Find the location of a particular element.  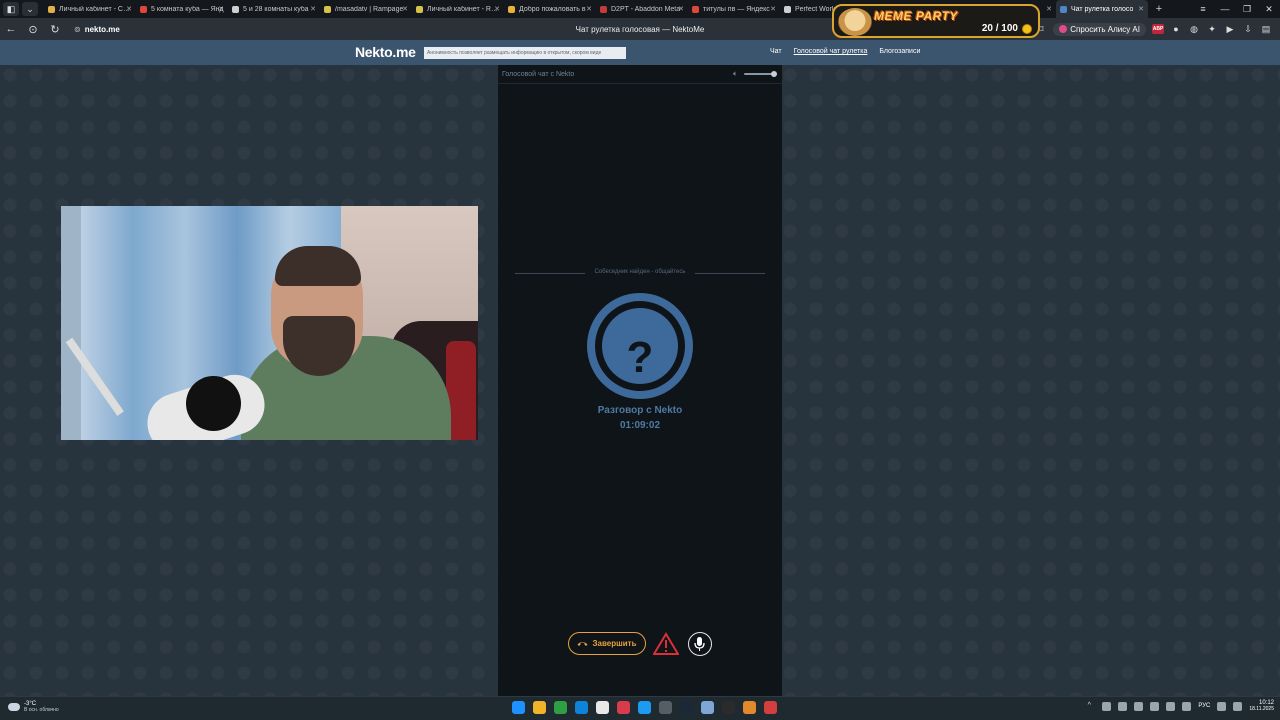

new-tab-button: + is located at coordinates (1159, 9).